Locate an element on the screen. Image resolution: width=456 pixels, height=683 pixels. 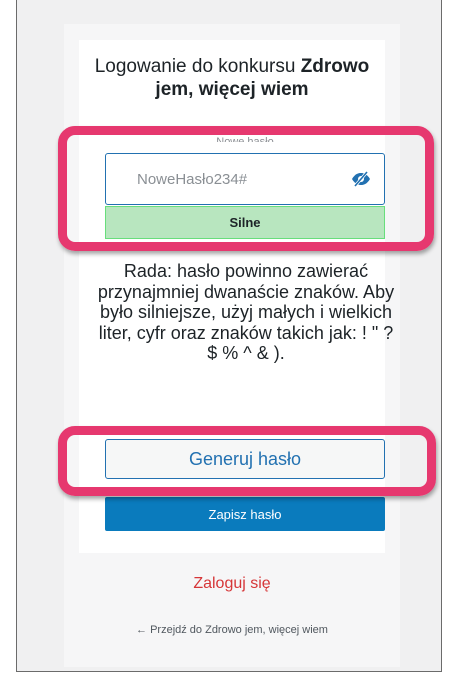
login-link: Zaloguj się is located at coordinates (232, 584).